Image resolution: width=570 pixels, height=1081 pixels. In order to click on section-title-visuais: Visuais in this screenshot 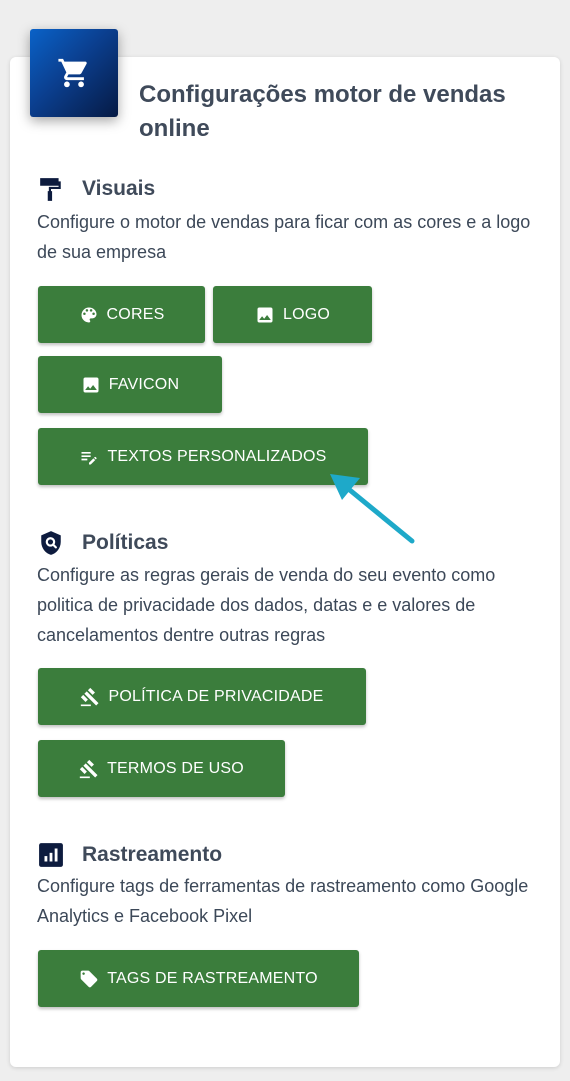, I will do `click(96, 189)`.